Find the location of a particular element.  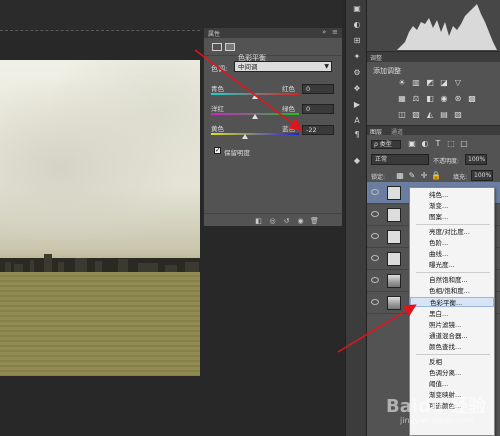

slider-red-label: 红色 is located at coordinates (288, 89).